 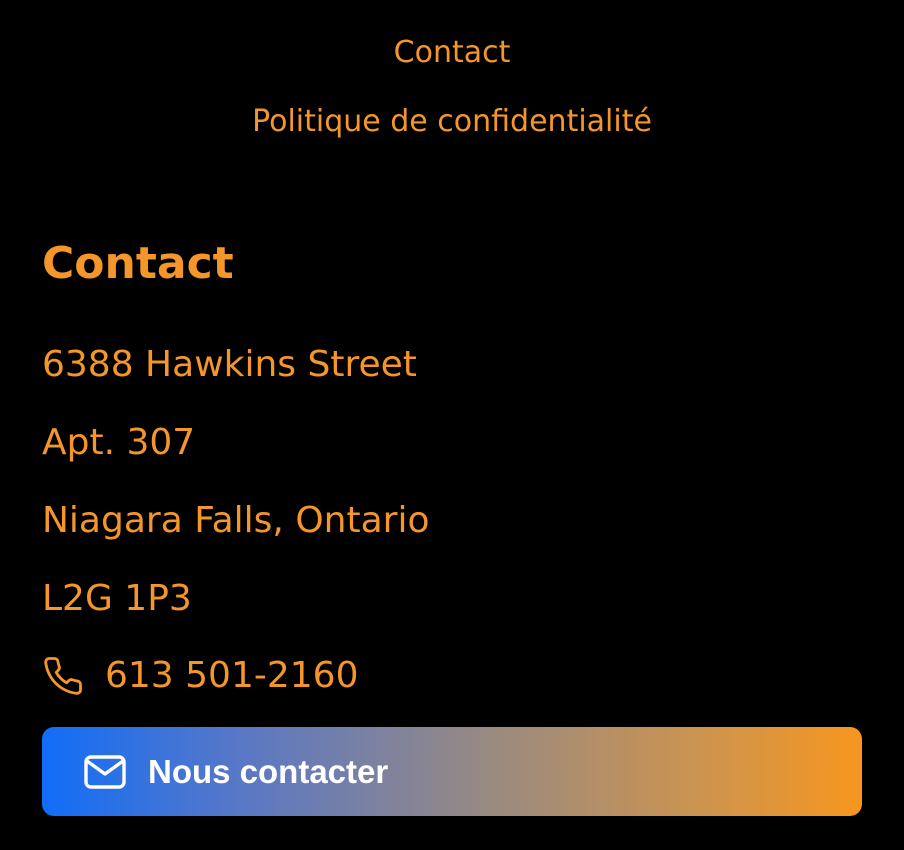 I want to click on mail-icon, so click(x=105, y=771).